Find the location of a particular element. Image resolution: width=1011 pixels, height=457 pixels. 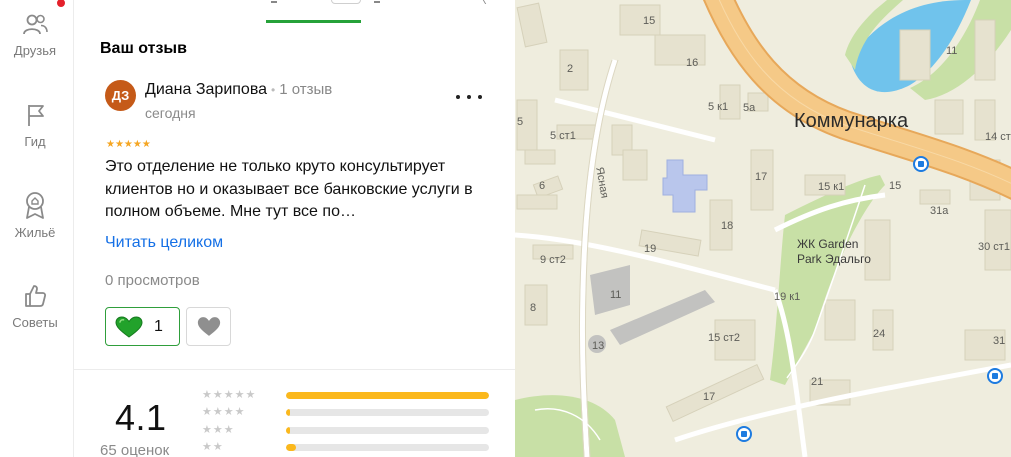

nav-item-friends: Друзья is located at coordinates (35, 35).